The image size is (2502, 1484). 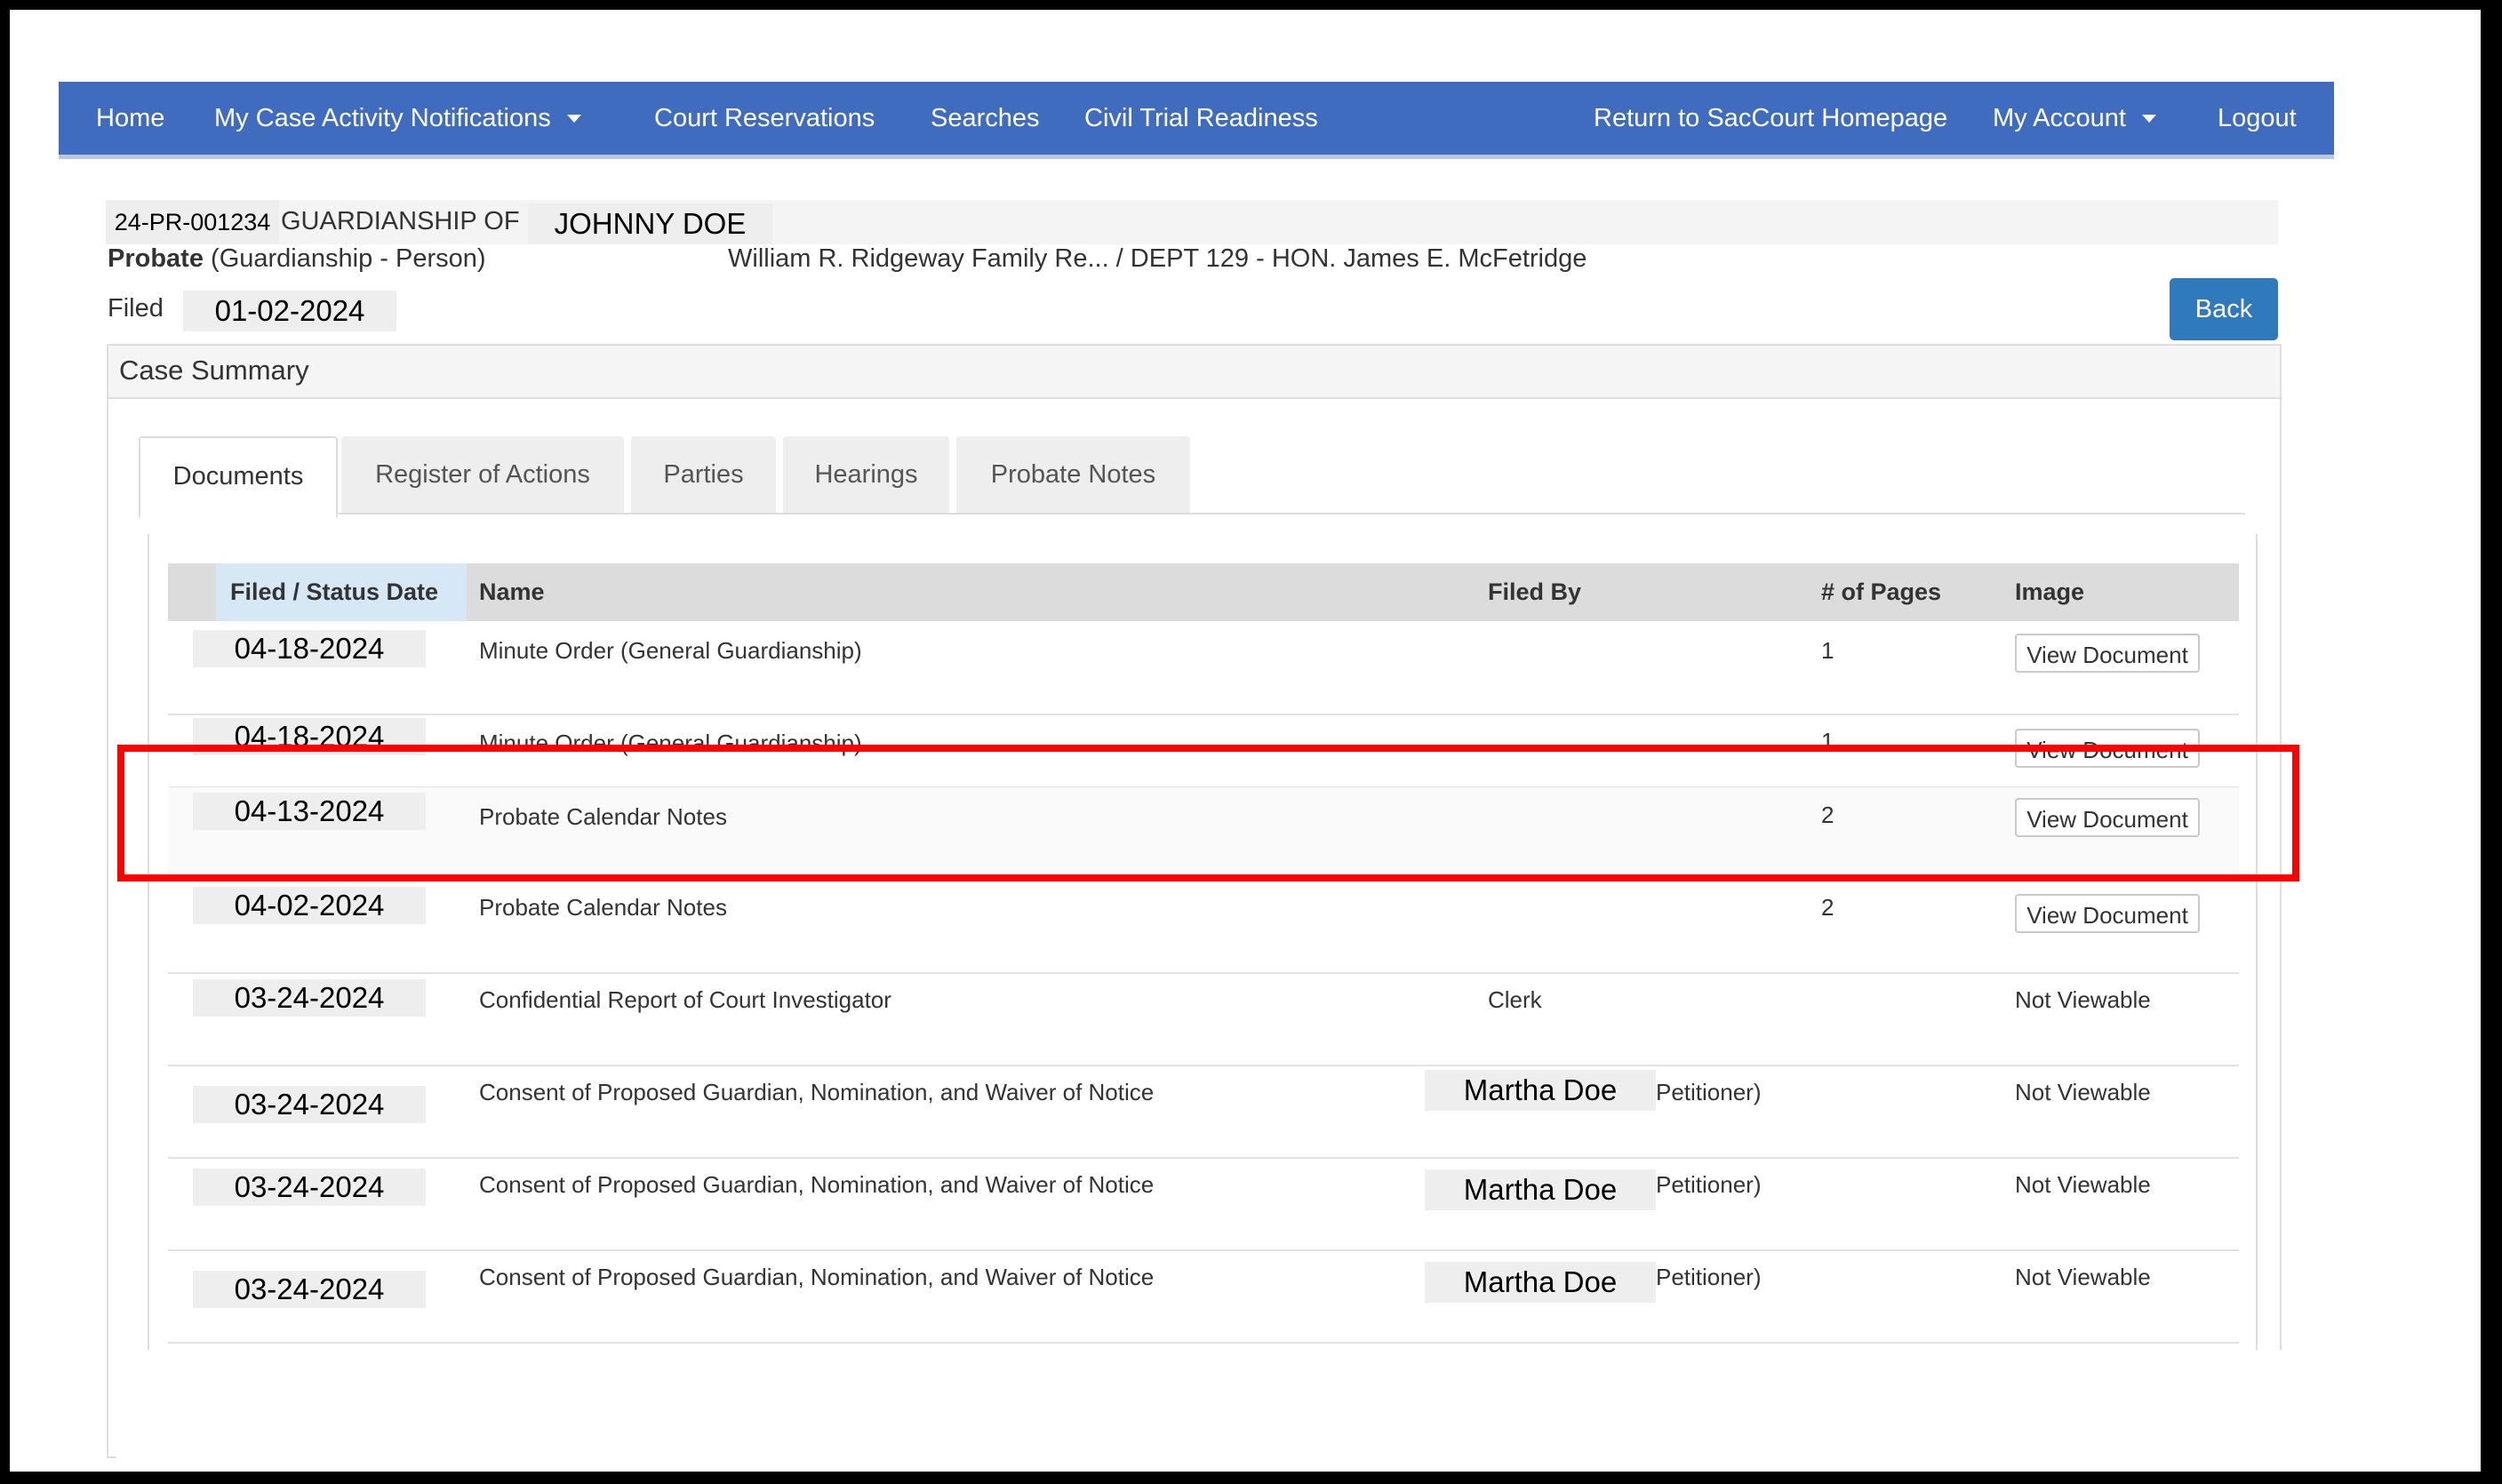 I want to click on tabs-divider, so click(x=1192, y=514).